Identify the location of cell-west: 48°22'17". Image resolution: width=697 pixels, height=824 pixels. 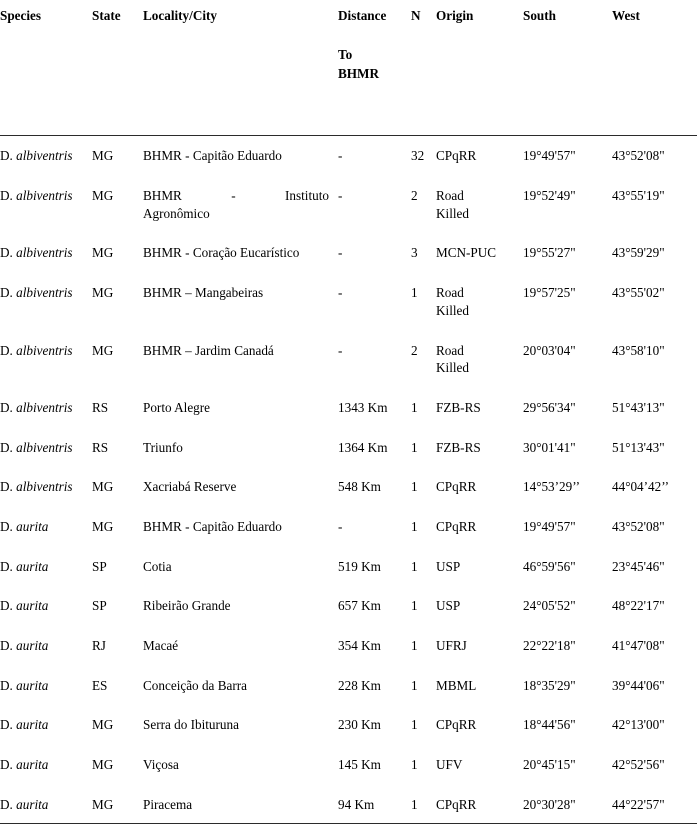
(638, 606).